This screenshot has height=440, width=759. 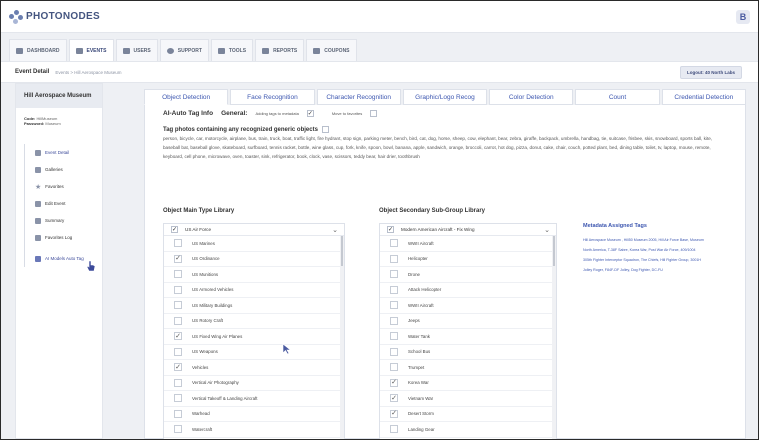 I want to click on main-library-selected: ✓ US Air Force ⌄, so click(x=254, y=230).